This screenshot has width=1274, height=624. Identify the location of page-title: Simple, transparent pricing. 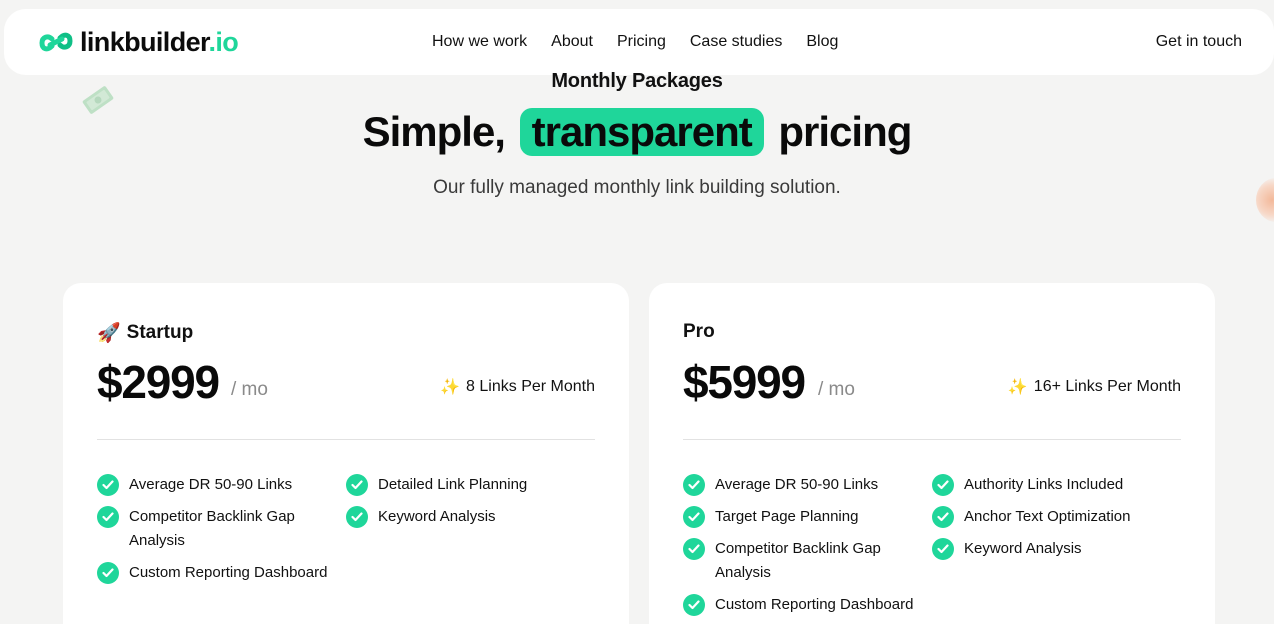
(637, 132).